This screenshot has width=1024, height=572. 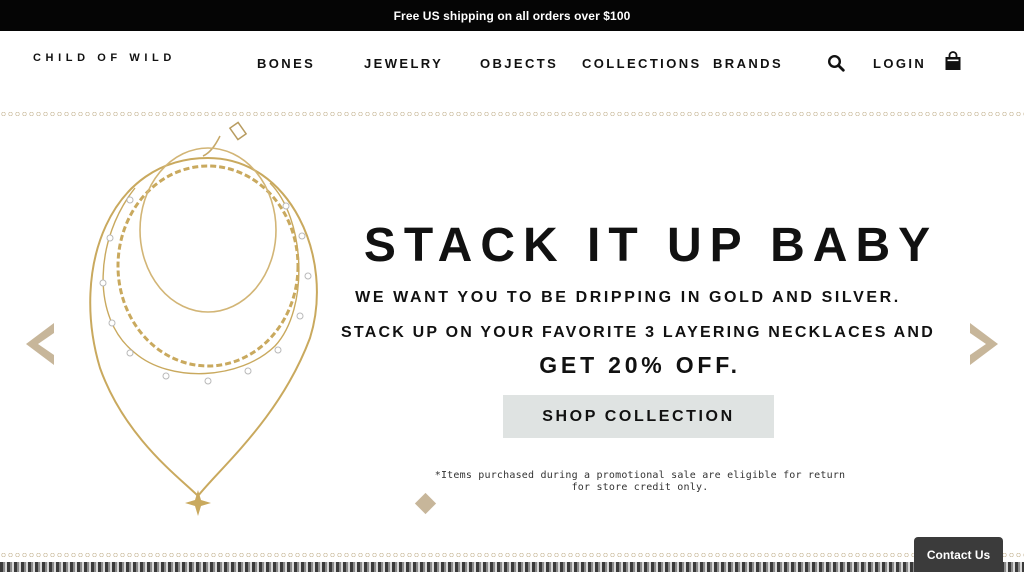 I want to click on next-section-edge, so click(x=512, y=567).